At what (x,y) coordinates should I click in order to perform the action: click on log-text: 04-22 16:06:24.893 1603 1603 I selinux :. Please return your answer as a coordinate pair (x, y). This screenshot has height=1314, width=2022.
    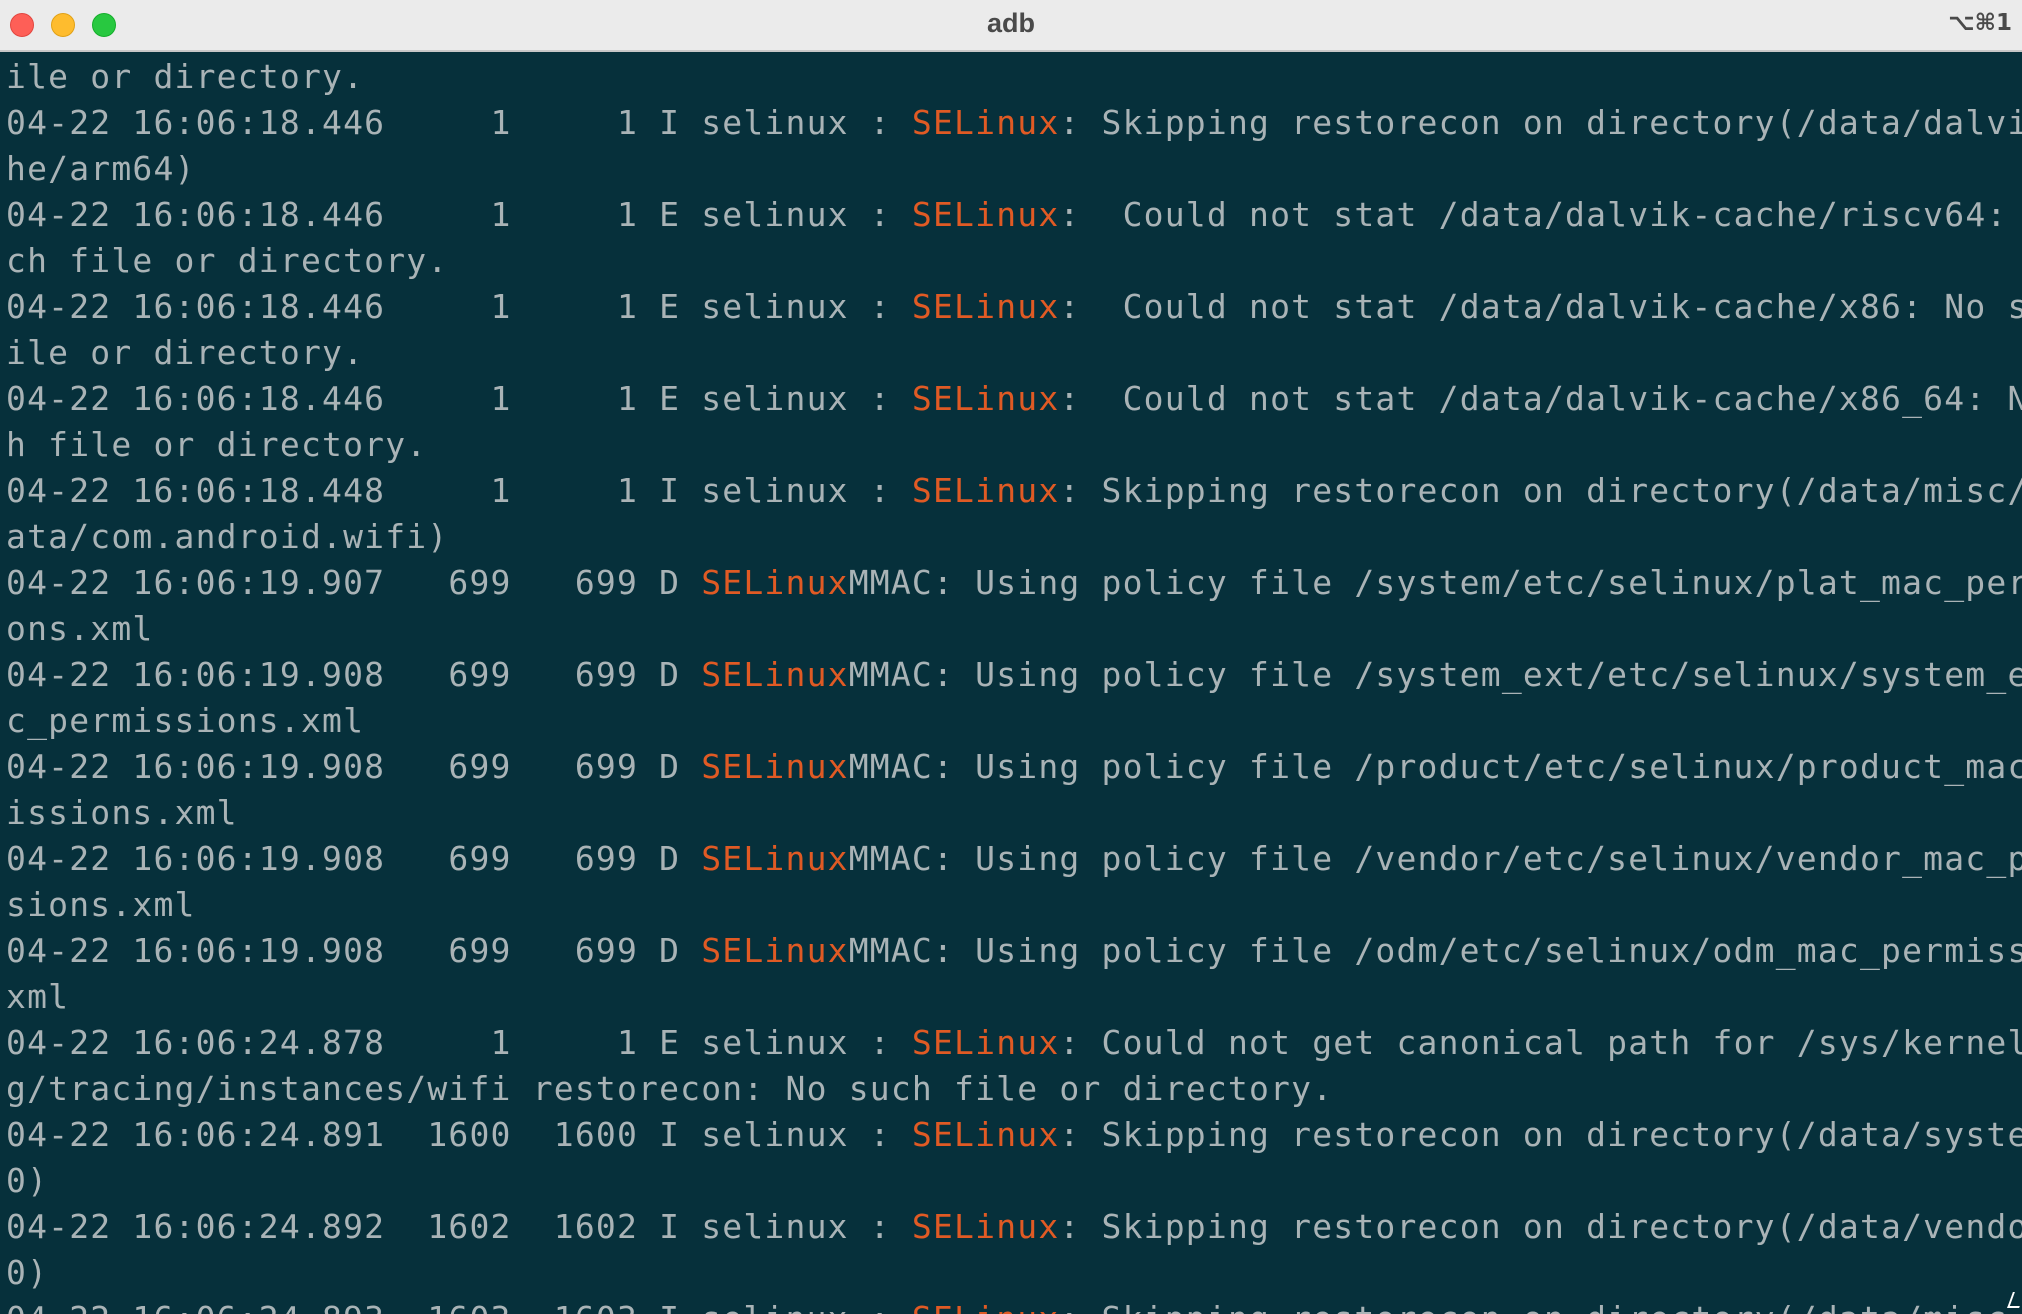
    Looking at the image, I should click on (459, 1306).